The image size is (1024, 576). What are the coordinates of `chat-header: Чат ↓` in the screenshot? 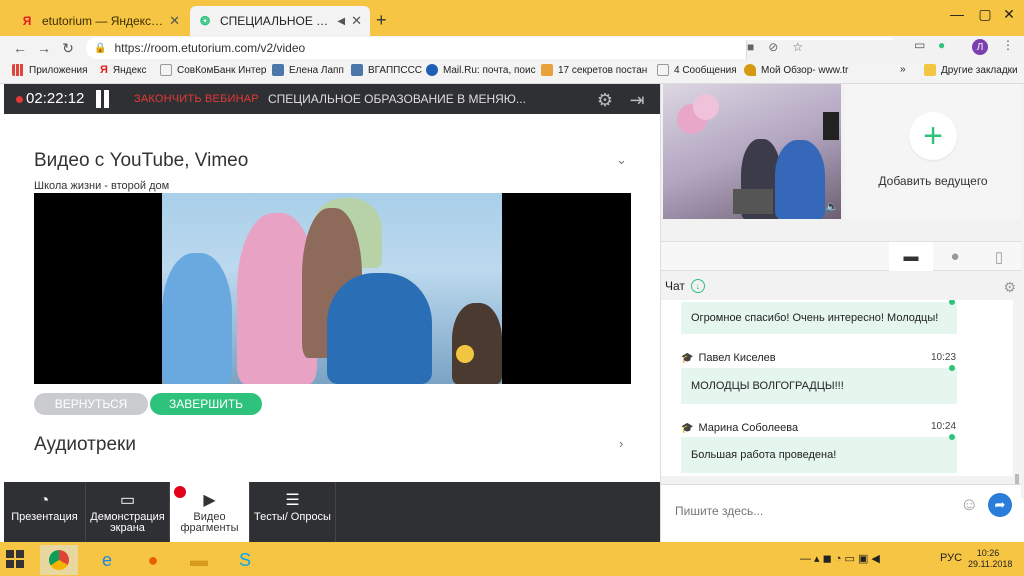 It's located at (685, 286).